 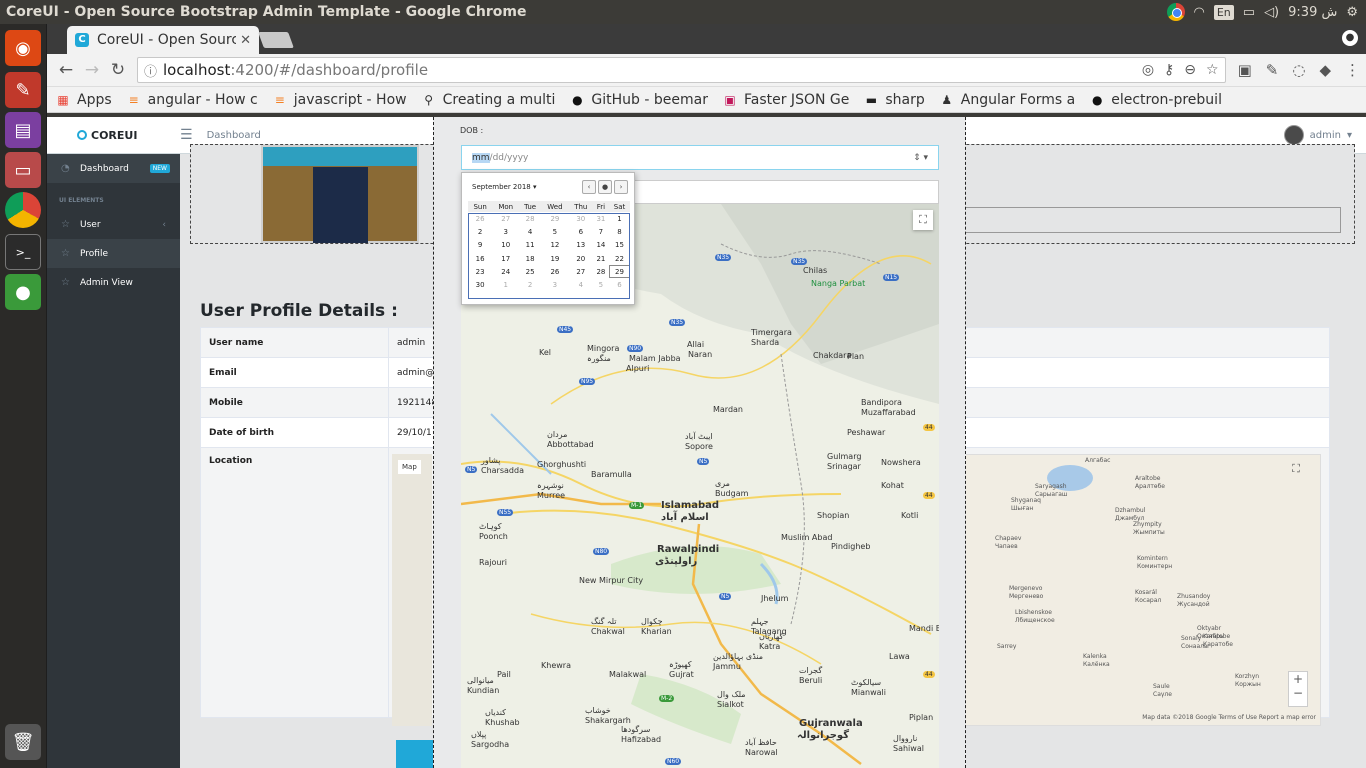 I want to click on next-month-button: ›, so click(x=621, y=187).